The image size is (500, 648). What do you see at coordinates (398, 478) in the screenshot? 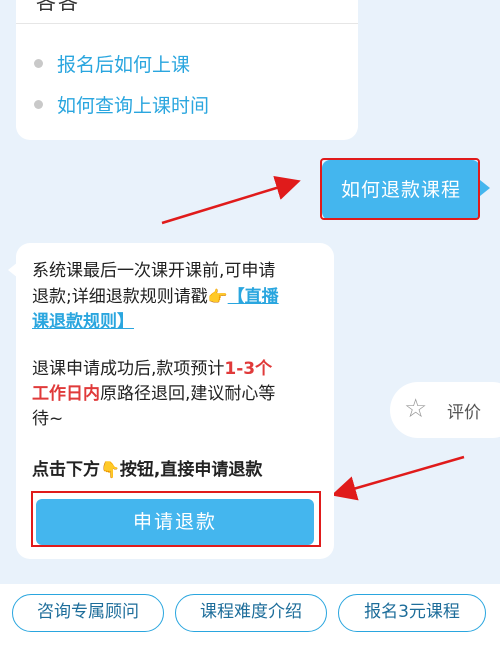
I see `arrow-to-refund-button` at bounding box center [398, 478].